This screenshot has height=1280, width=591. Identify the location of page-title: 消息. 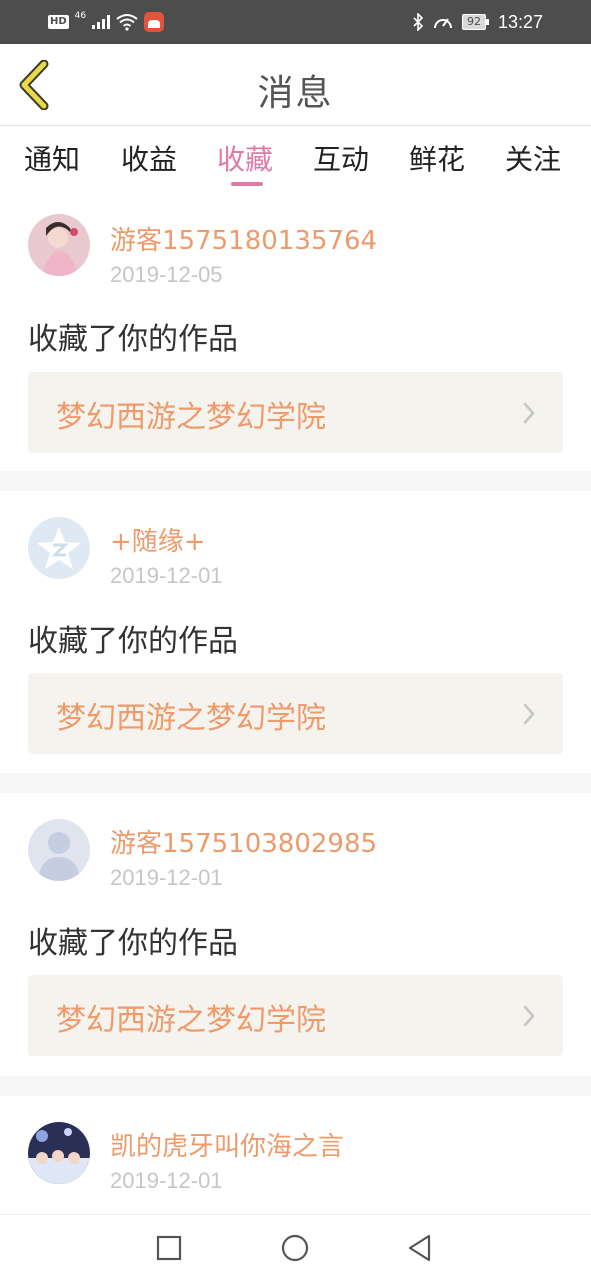
(295, 93).